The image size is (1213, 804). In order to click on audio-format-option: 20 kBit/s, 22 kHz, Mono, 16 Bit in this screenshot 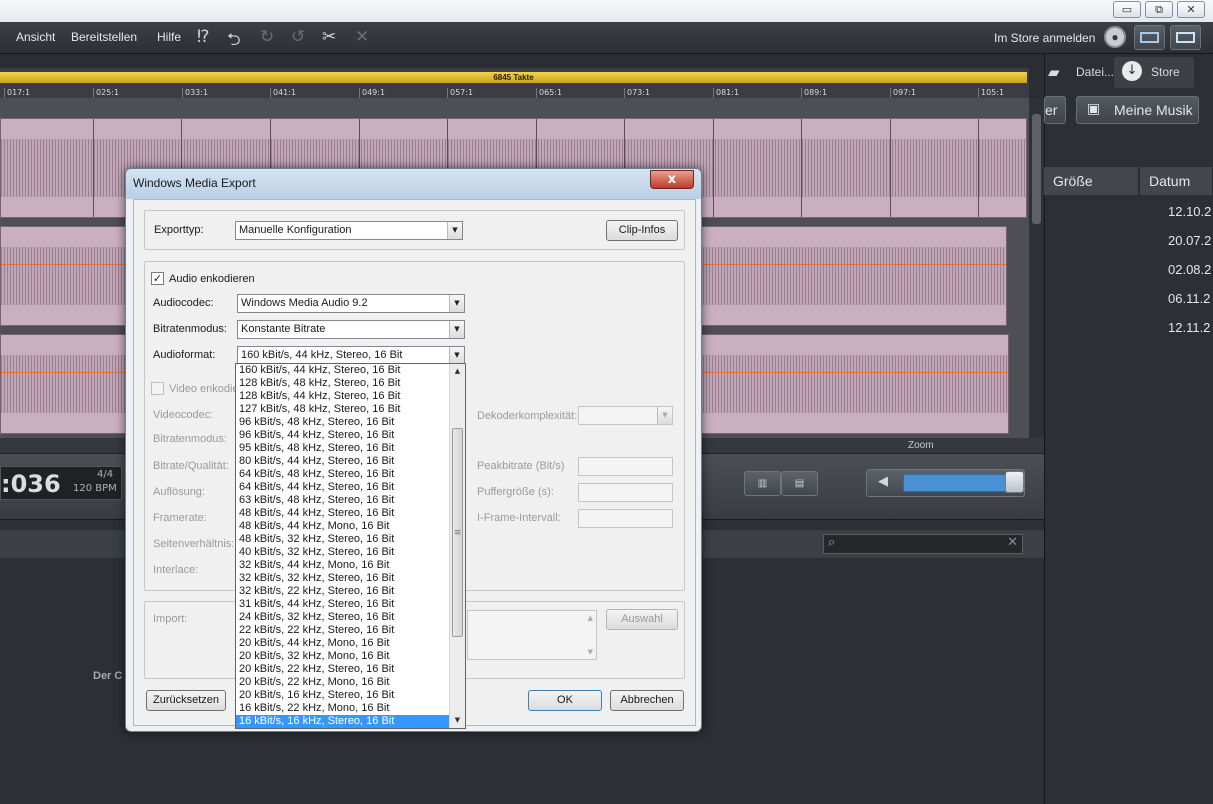, I will do `click(343, 682)`.